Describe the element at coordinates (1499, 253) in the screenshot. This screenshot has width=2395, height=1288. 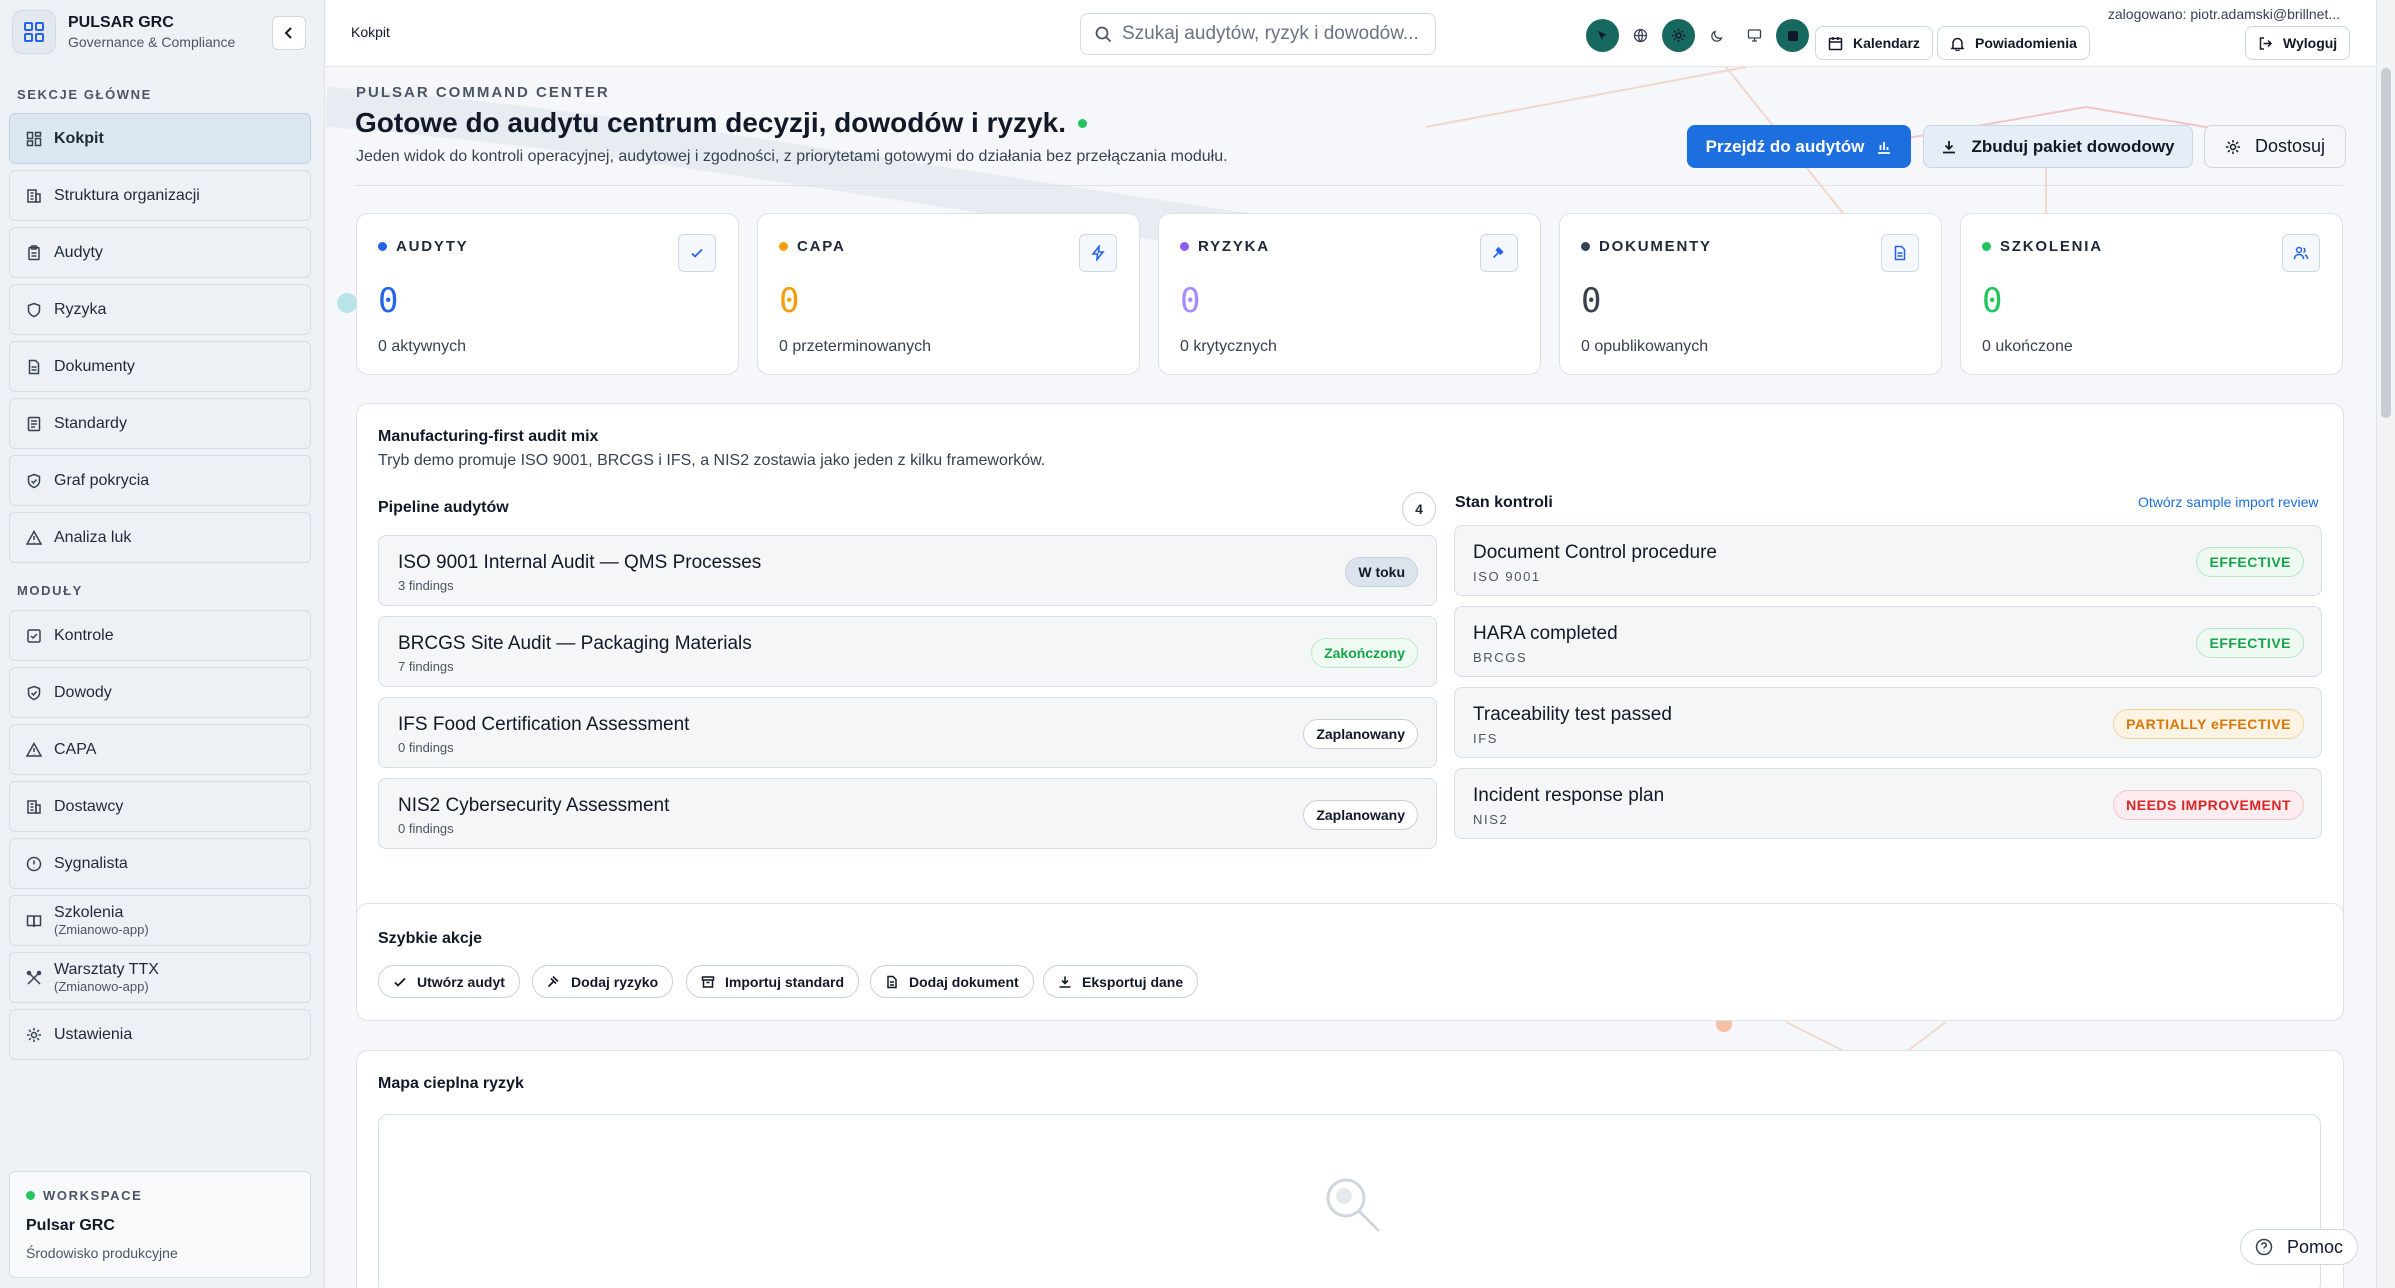
I see `gavel-icon` at that location.